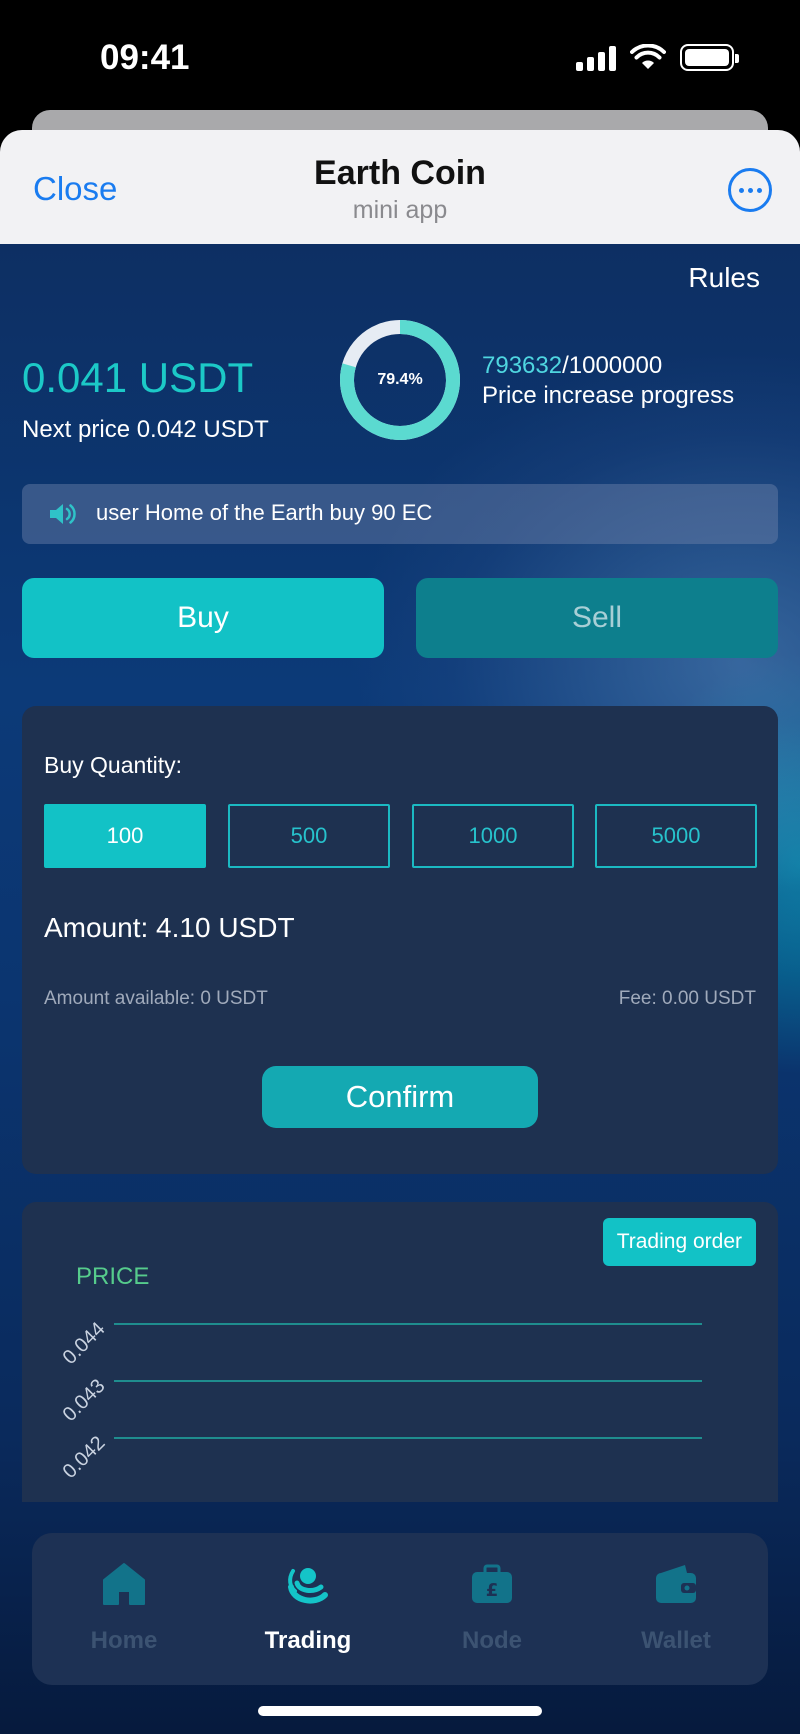 This screenshot has width=800, height=1734. I want to click on chart-y-tick-label: 0.042, so click(84, 1457).